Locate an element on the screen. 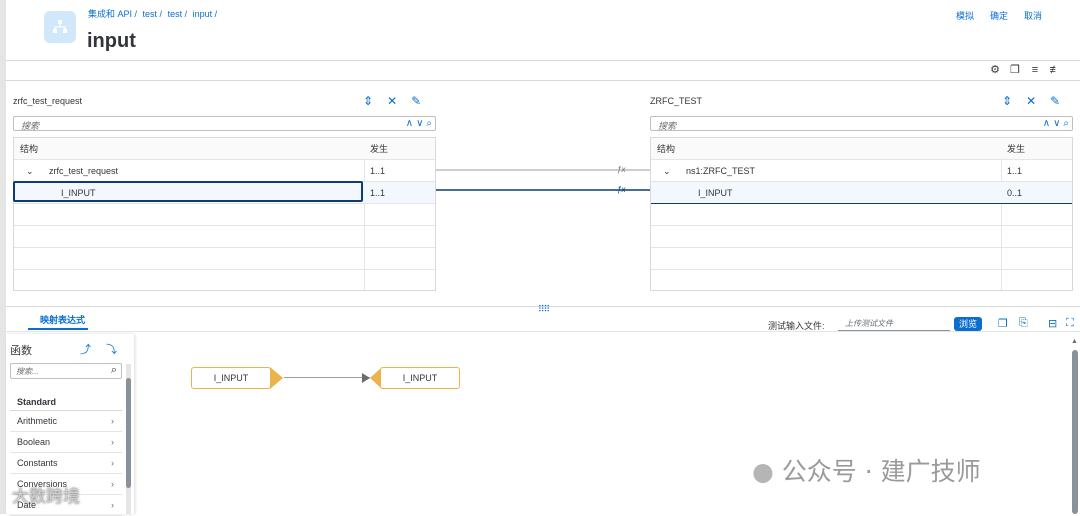 The image size is (1080, 516). cancel-button: 取消 is located at coordinates (1033, 15).